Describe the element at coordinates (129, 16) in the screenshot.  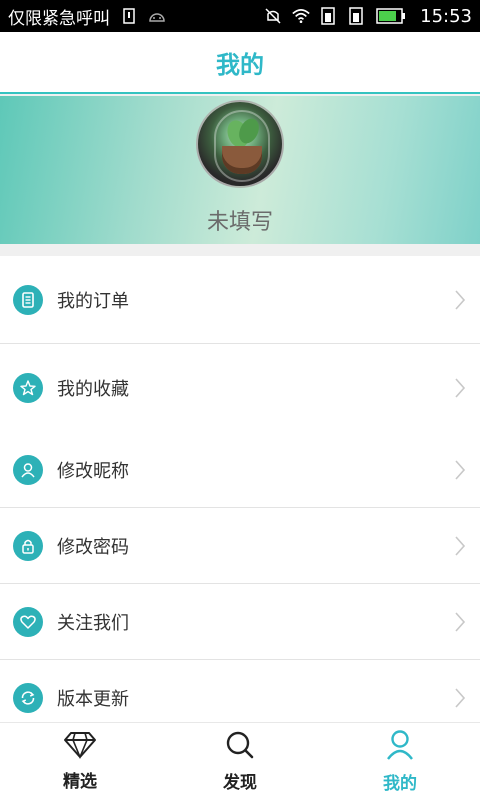
I see `sim-icon` at that location.